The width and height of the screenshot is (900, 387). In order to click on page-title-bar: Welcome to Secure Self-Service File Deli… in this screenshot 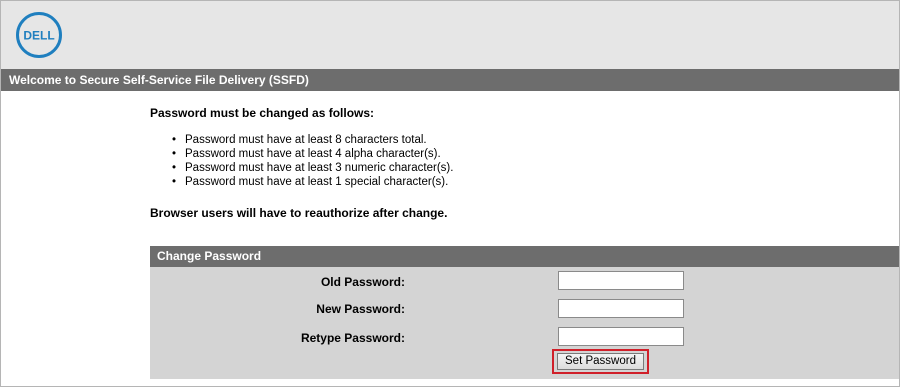, I will do `click(450, 80)`.